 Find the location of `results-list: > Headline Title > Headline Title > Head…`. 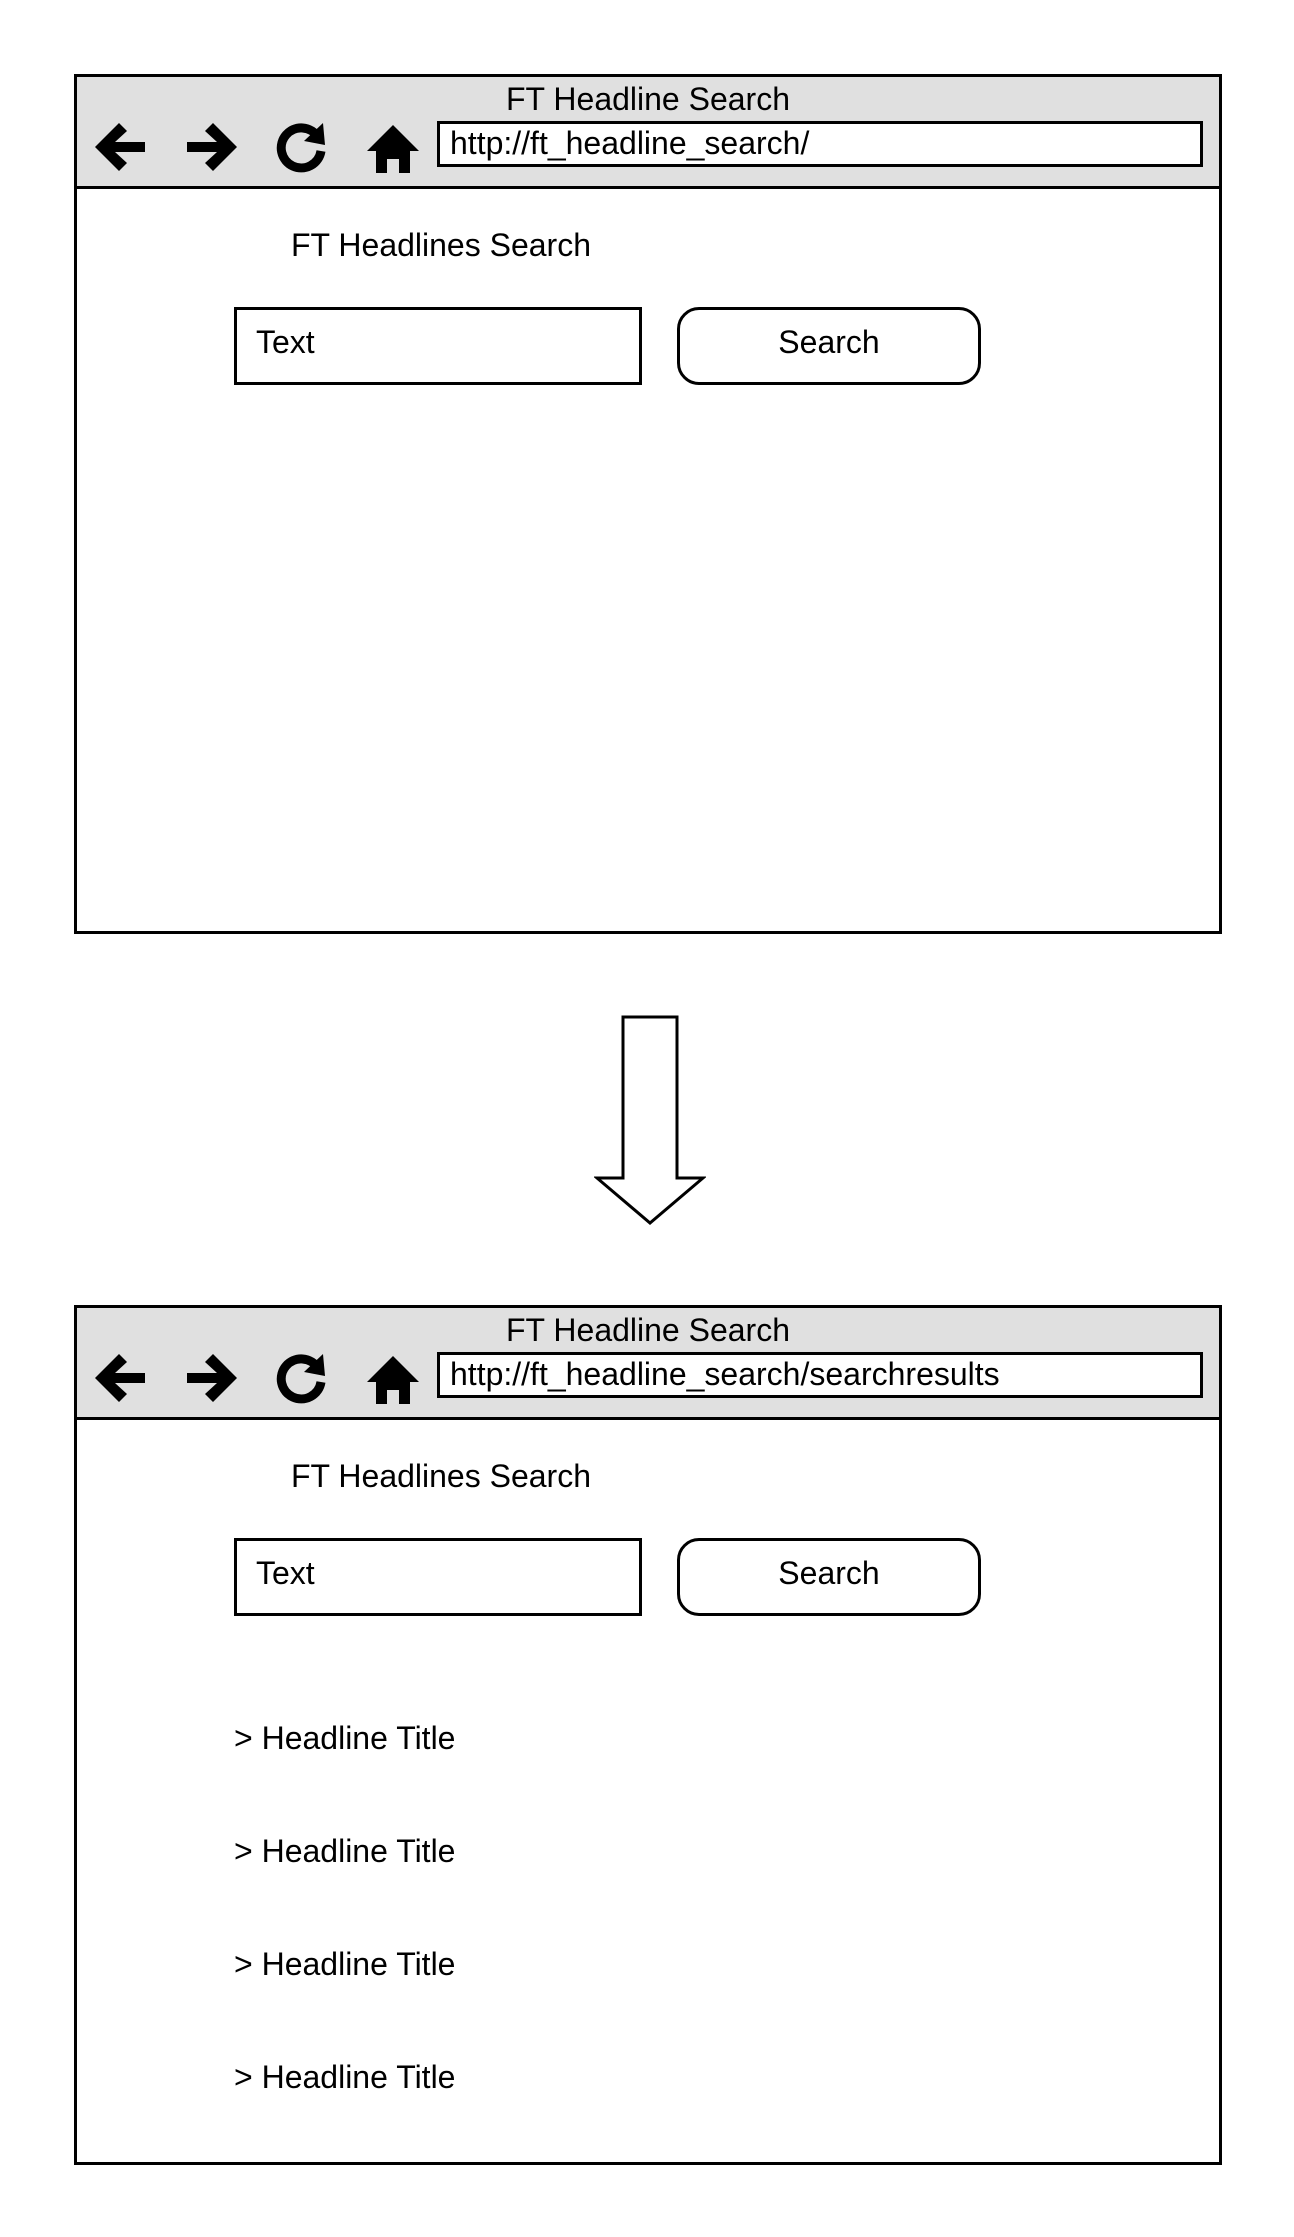

results-list: > Headline Title > Headline Title > Head… is located at coordinates (344, 1944).